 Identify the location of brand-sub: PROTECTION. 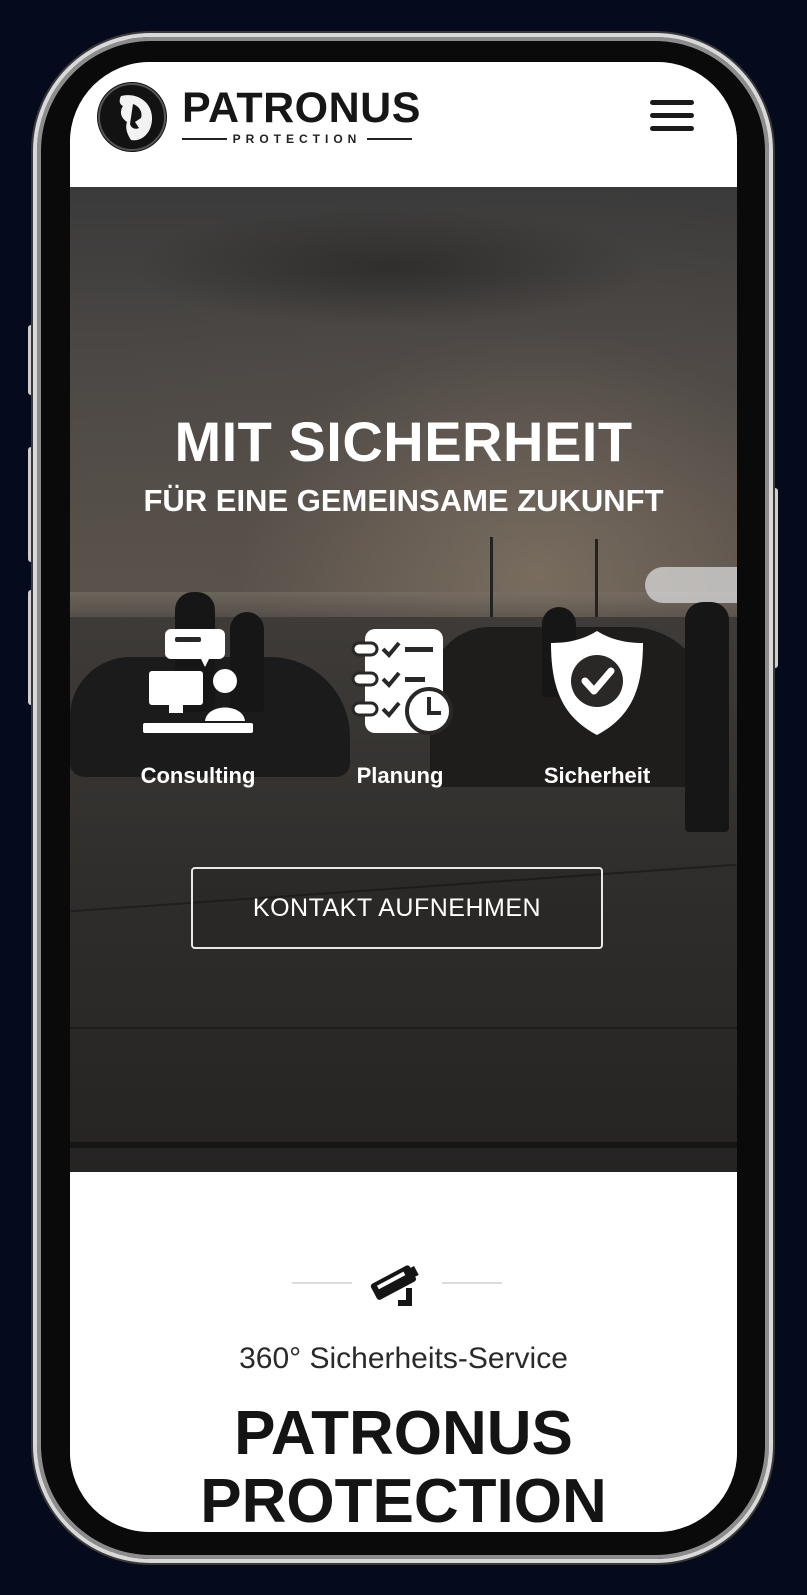
(297, 139).